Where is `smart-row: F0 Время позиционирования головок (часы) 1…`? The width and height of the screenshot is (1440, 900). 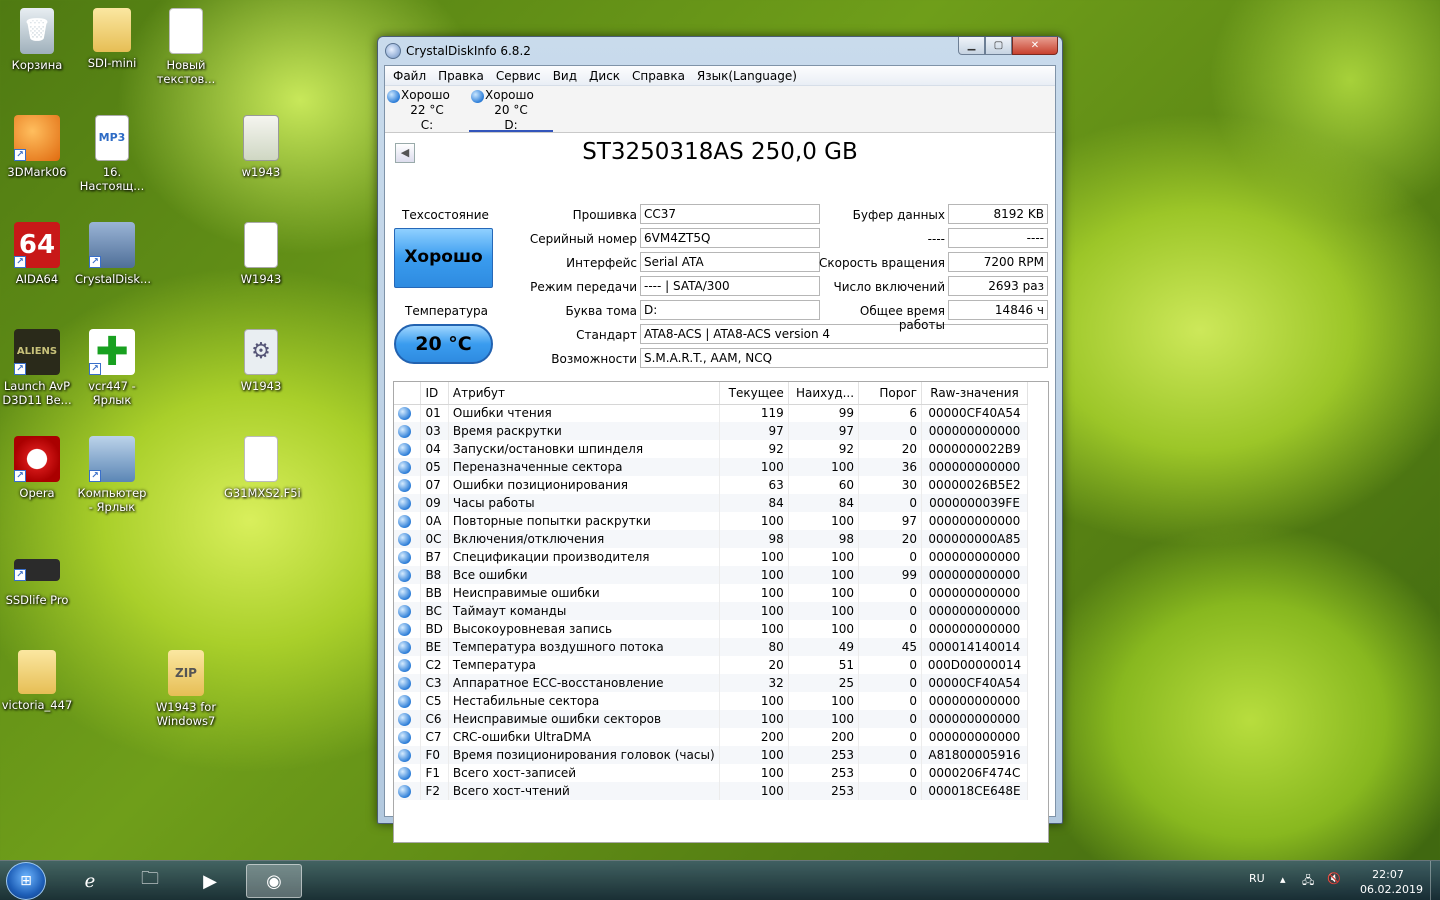 smart-row: F0 Время позиционирования головок (часы) 1… is located at coordinates (711, 755).